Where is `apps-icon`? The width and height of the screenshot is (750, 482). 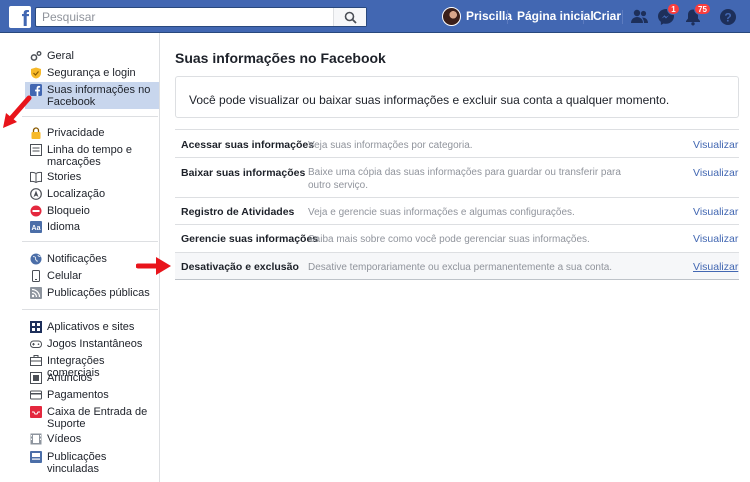
apps-icon is located at coordinates (36, 327).